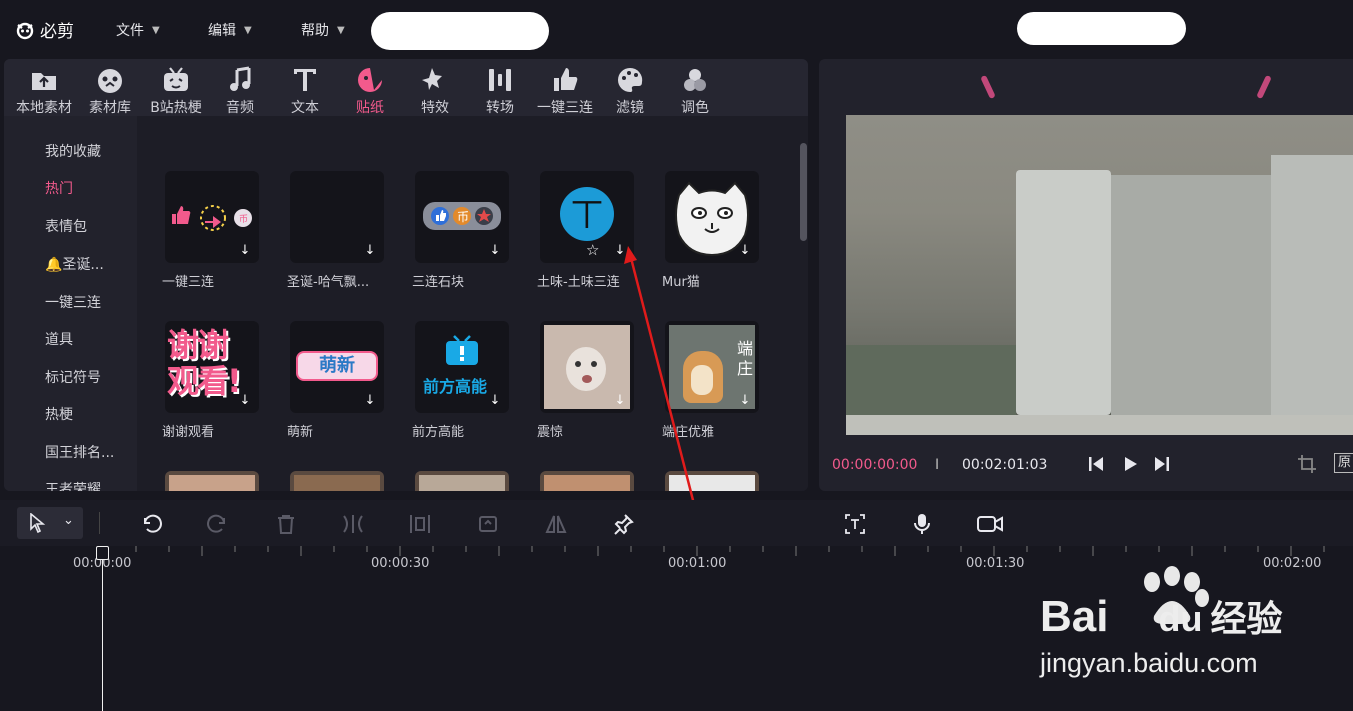 This screenshot has height=711, width=1353. What do you see at coordinates (592, 250) in the screenshot?
I see `favorite-star-icon: ☆` at bounding box center [592, 250].